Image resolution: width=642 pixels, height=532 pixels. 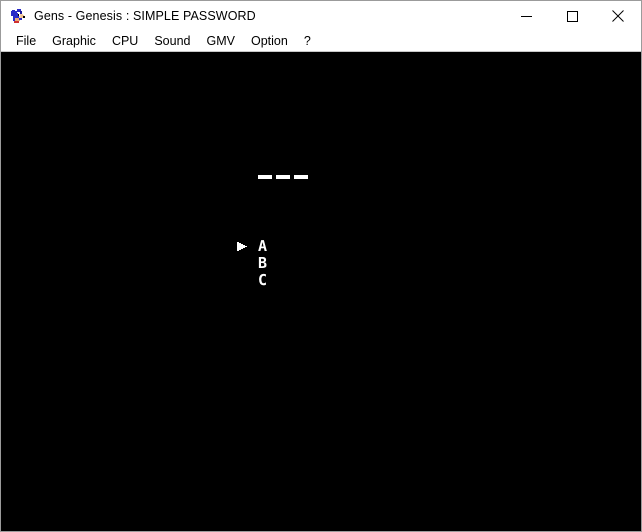 What do you see at coordinates (618, 16) in the screenshot?
I see `close-button` at bounding box center [618, 16].